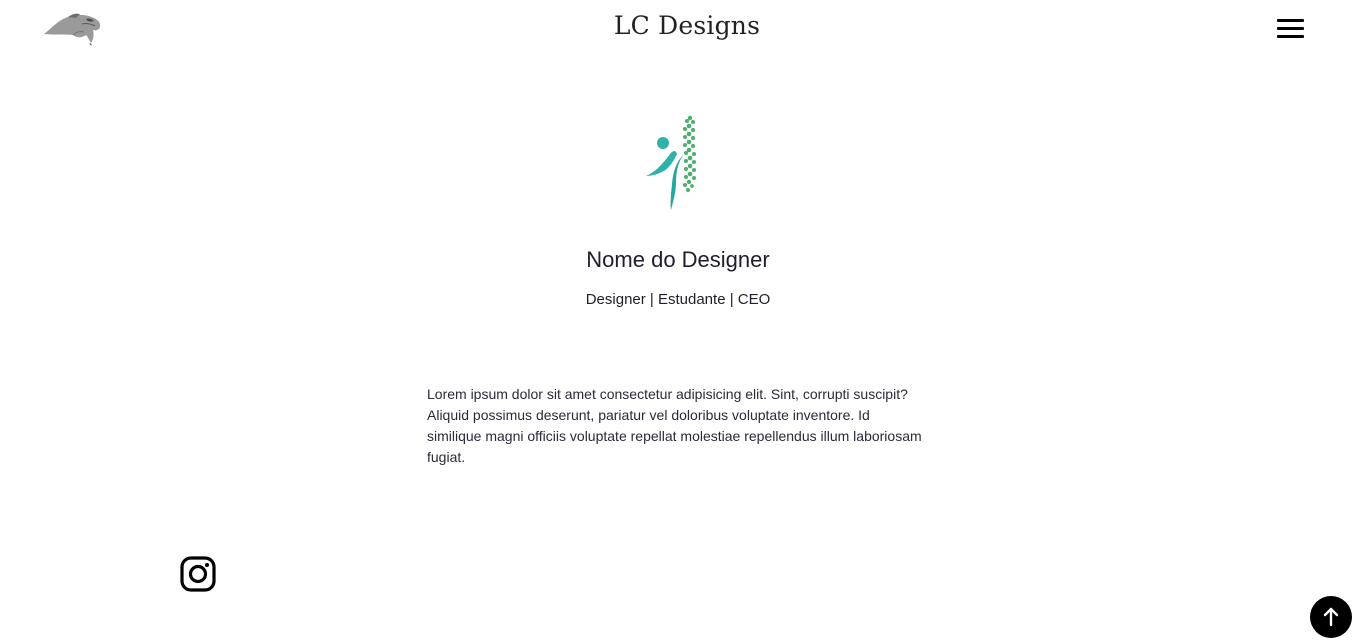 The height and width of the screenshot is (643, 1356). I want to click on site-header: LC Designs, so click(678, 30).